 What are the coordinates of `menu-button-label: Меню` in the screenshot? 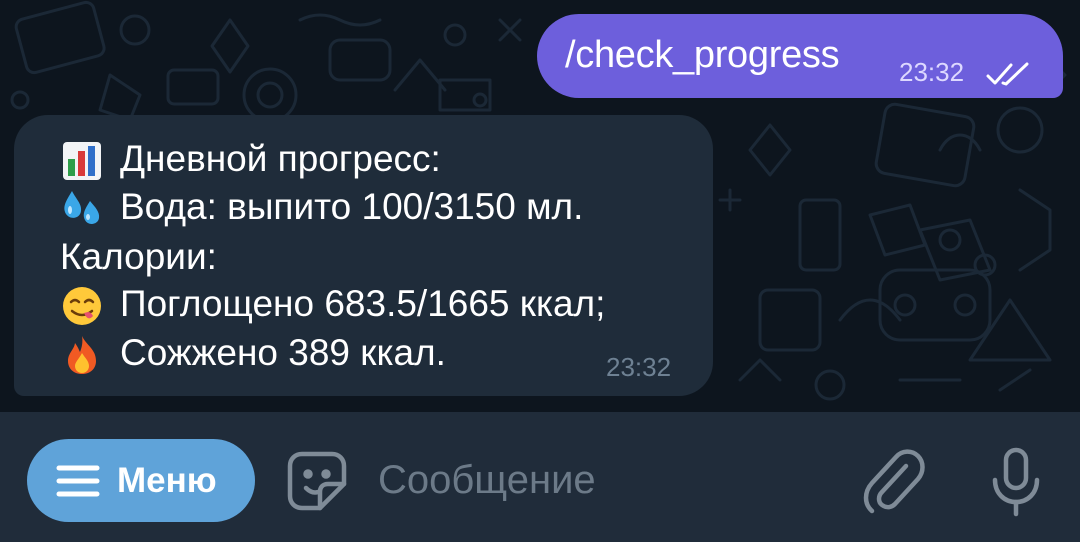 It's located at (167, 480).